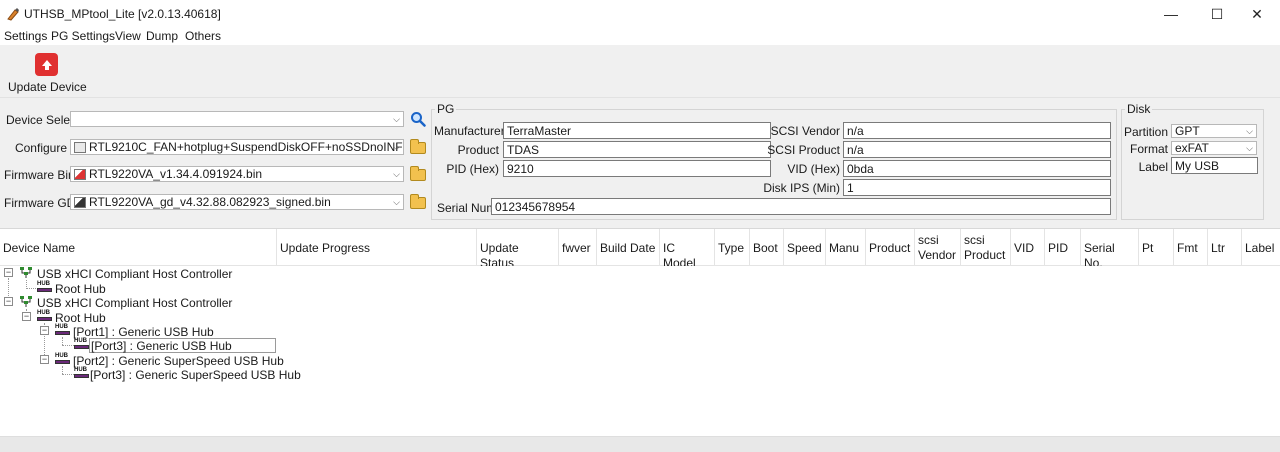 The width and height of the screenshot is (1280, 452). What do you see at coordinates (637, 168) in the screenshot?
I see `pid-field: 9210` at bounding box center [637, 168].